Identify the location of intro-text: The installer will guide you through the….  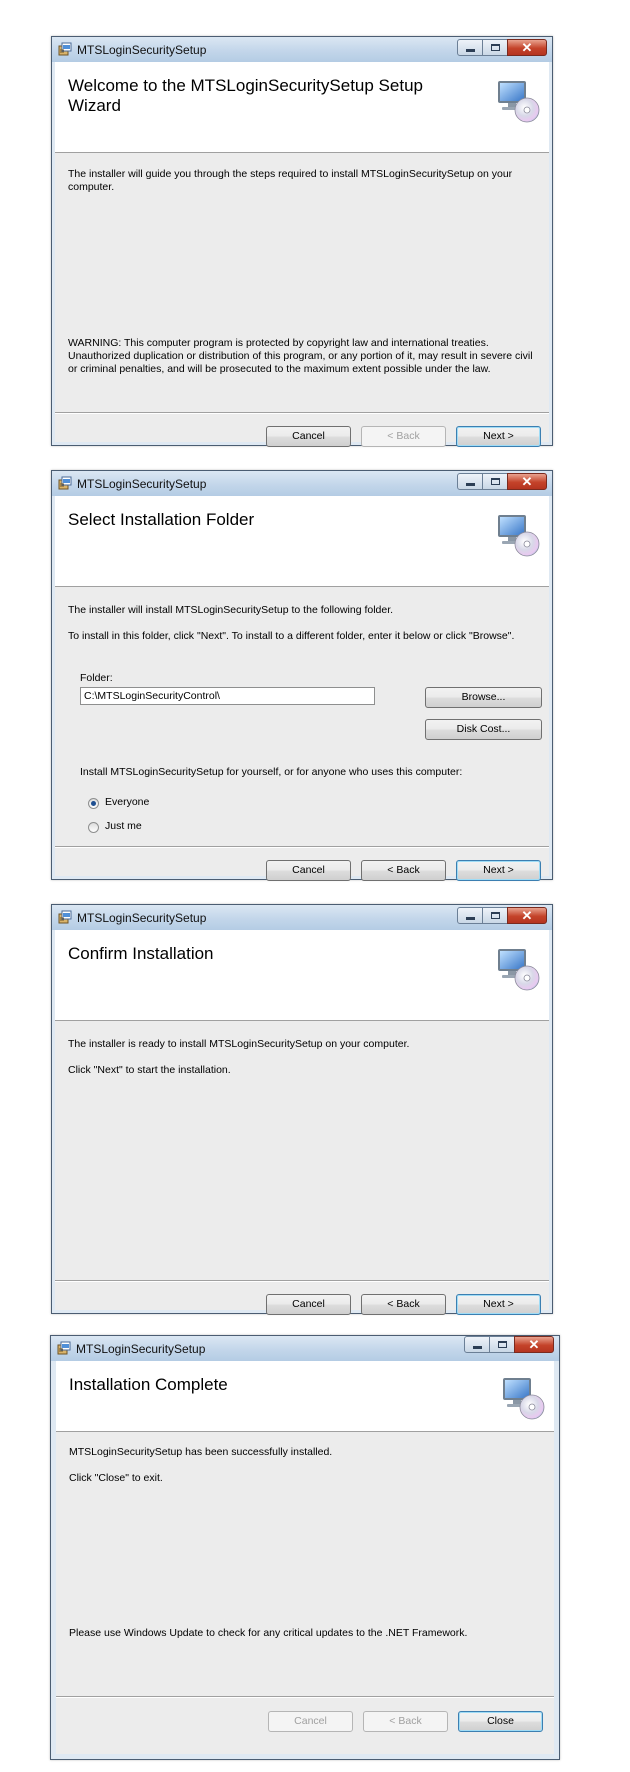
(290, 180).